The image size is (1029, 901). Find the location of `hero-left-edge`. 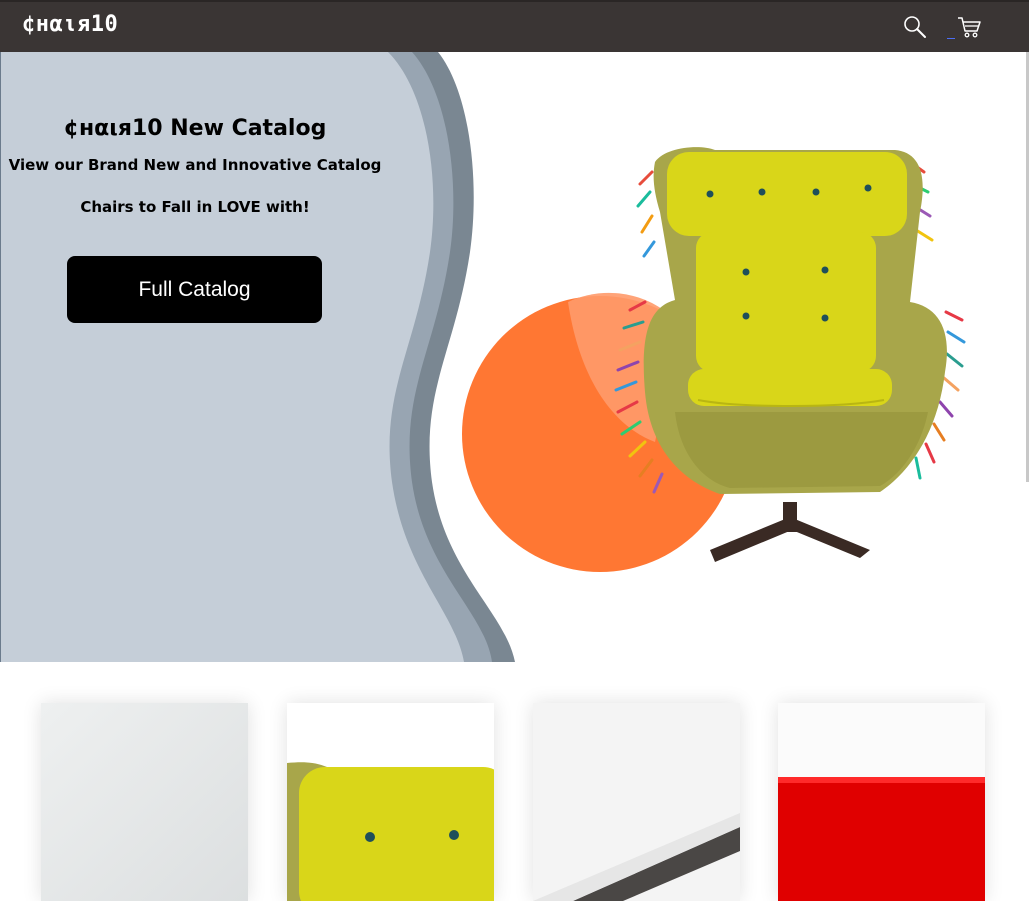

hero-left-edge is located at coordinates (0, 357).